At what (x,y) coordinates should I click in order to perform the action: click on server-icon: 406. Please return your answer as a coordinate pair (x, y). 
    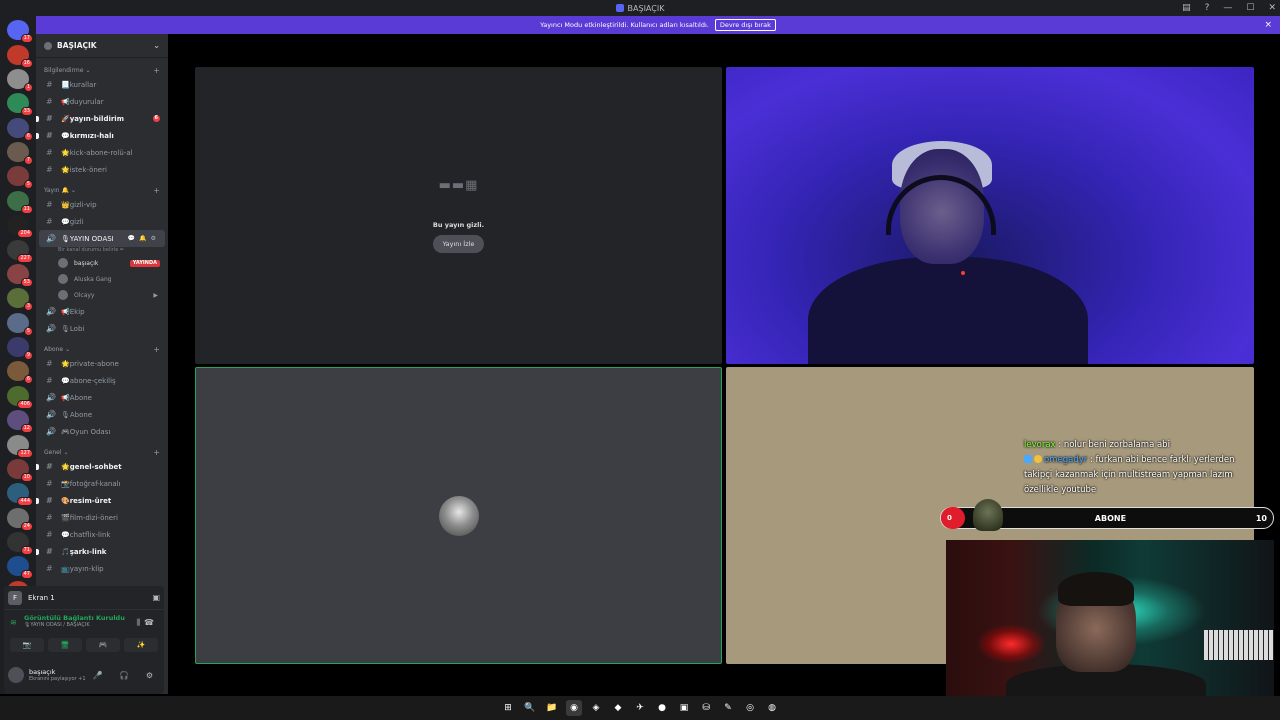
    Looking at the image, I should click on (20, 397).